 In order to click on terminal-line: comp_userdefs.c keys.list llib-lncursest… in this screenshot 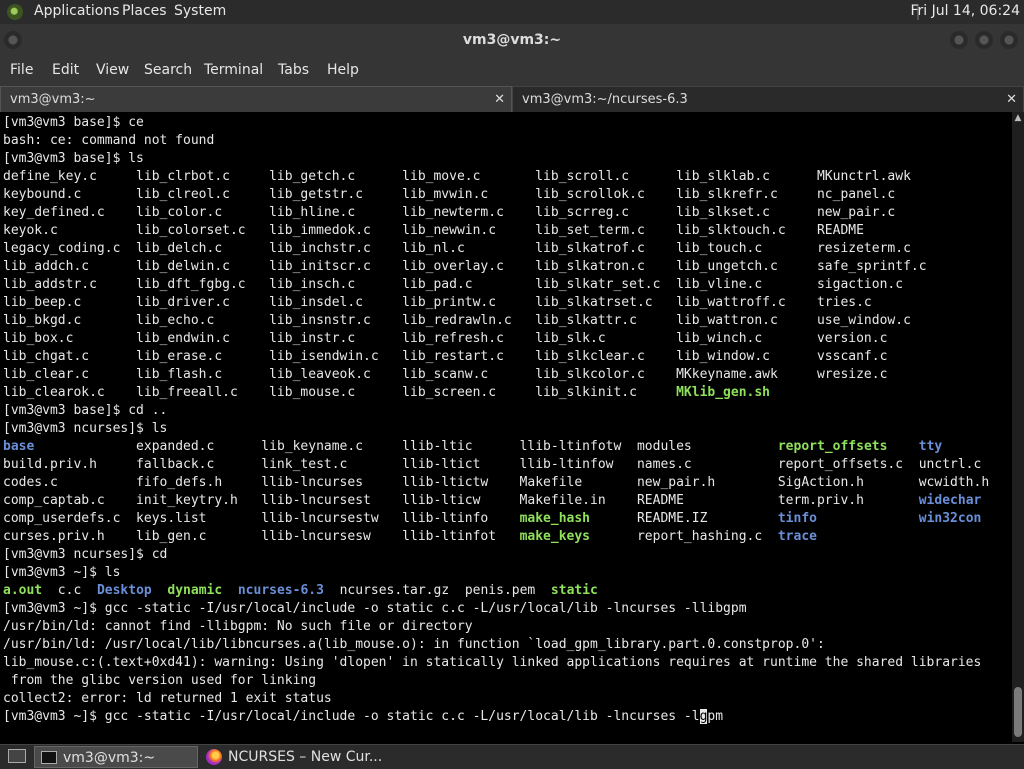, I will do `click(492, 519)`.